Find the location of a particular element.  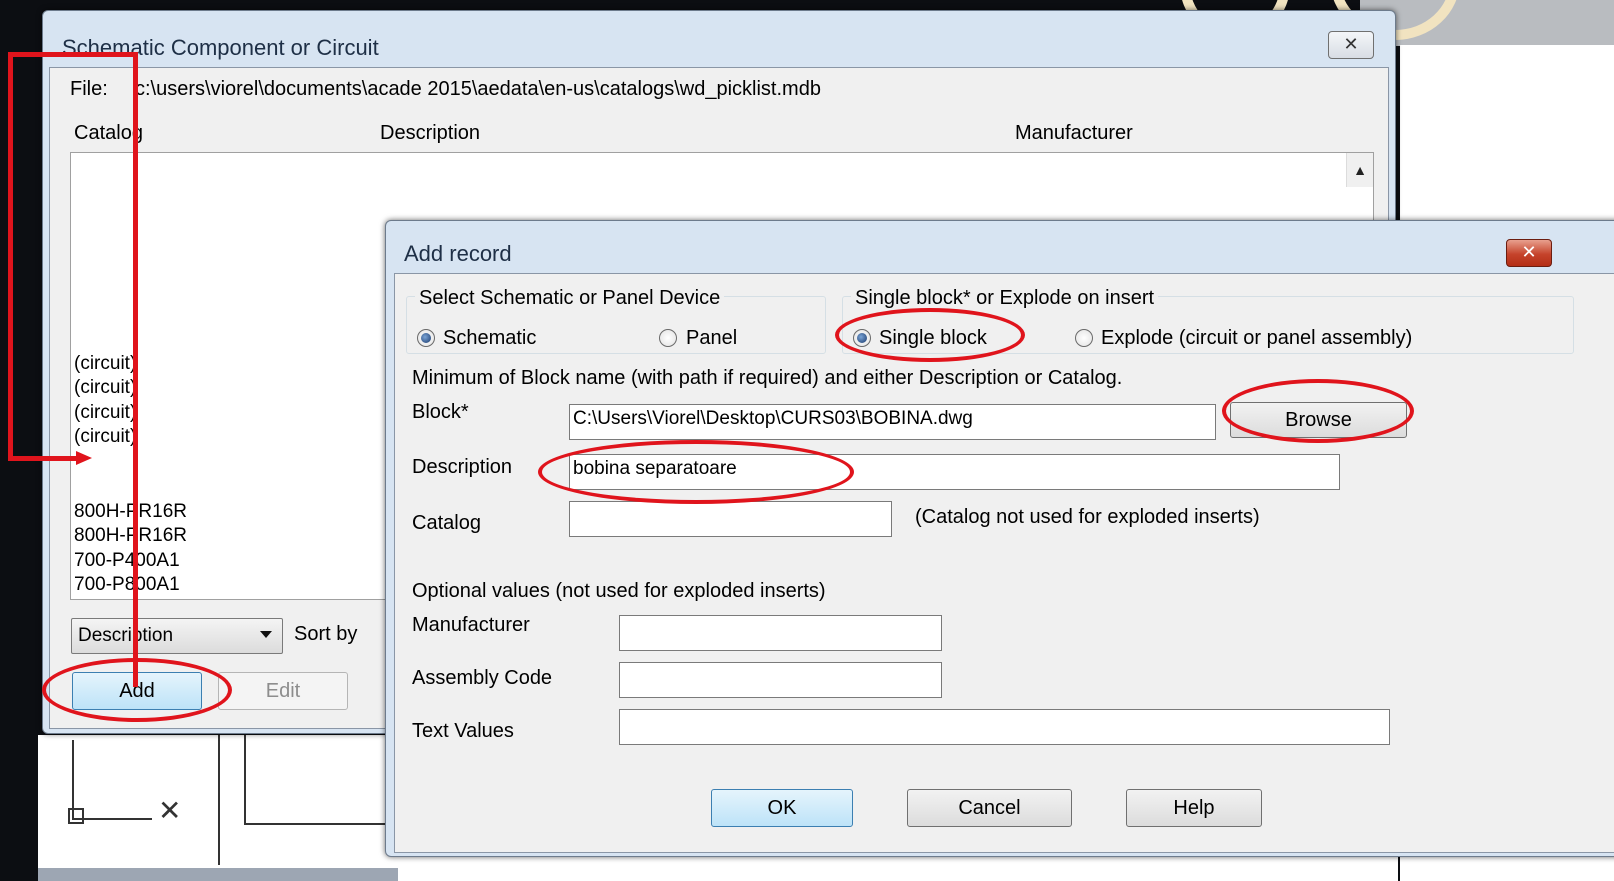

chevron-down-icon is located at coordinates (266, 634).